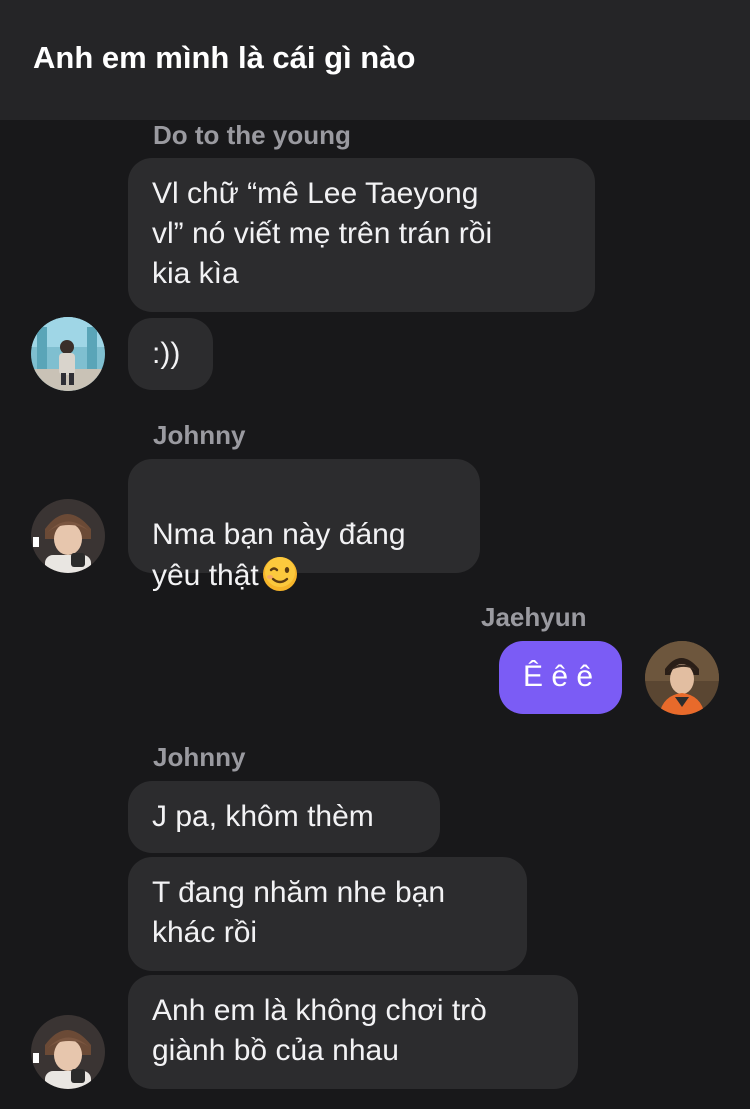 The width and height of the screenshot is (750, 1109). Describe the element at coordinates (224, 58) in the screenshot. I see `chat-title: Anh em mình là cái gì nào` at that location.